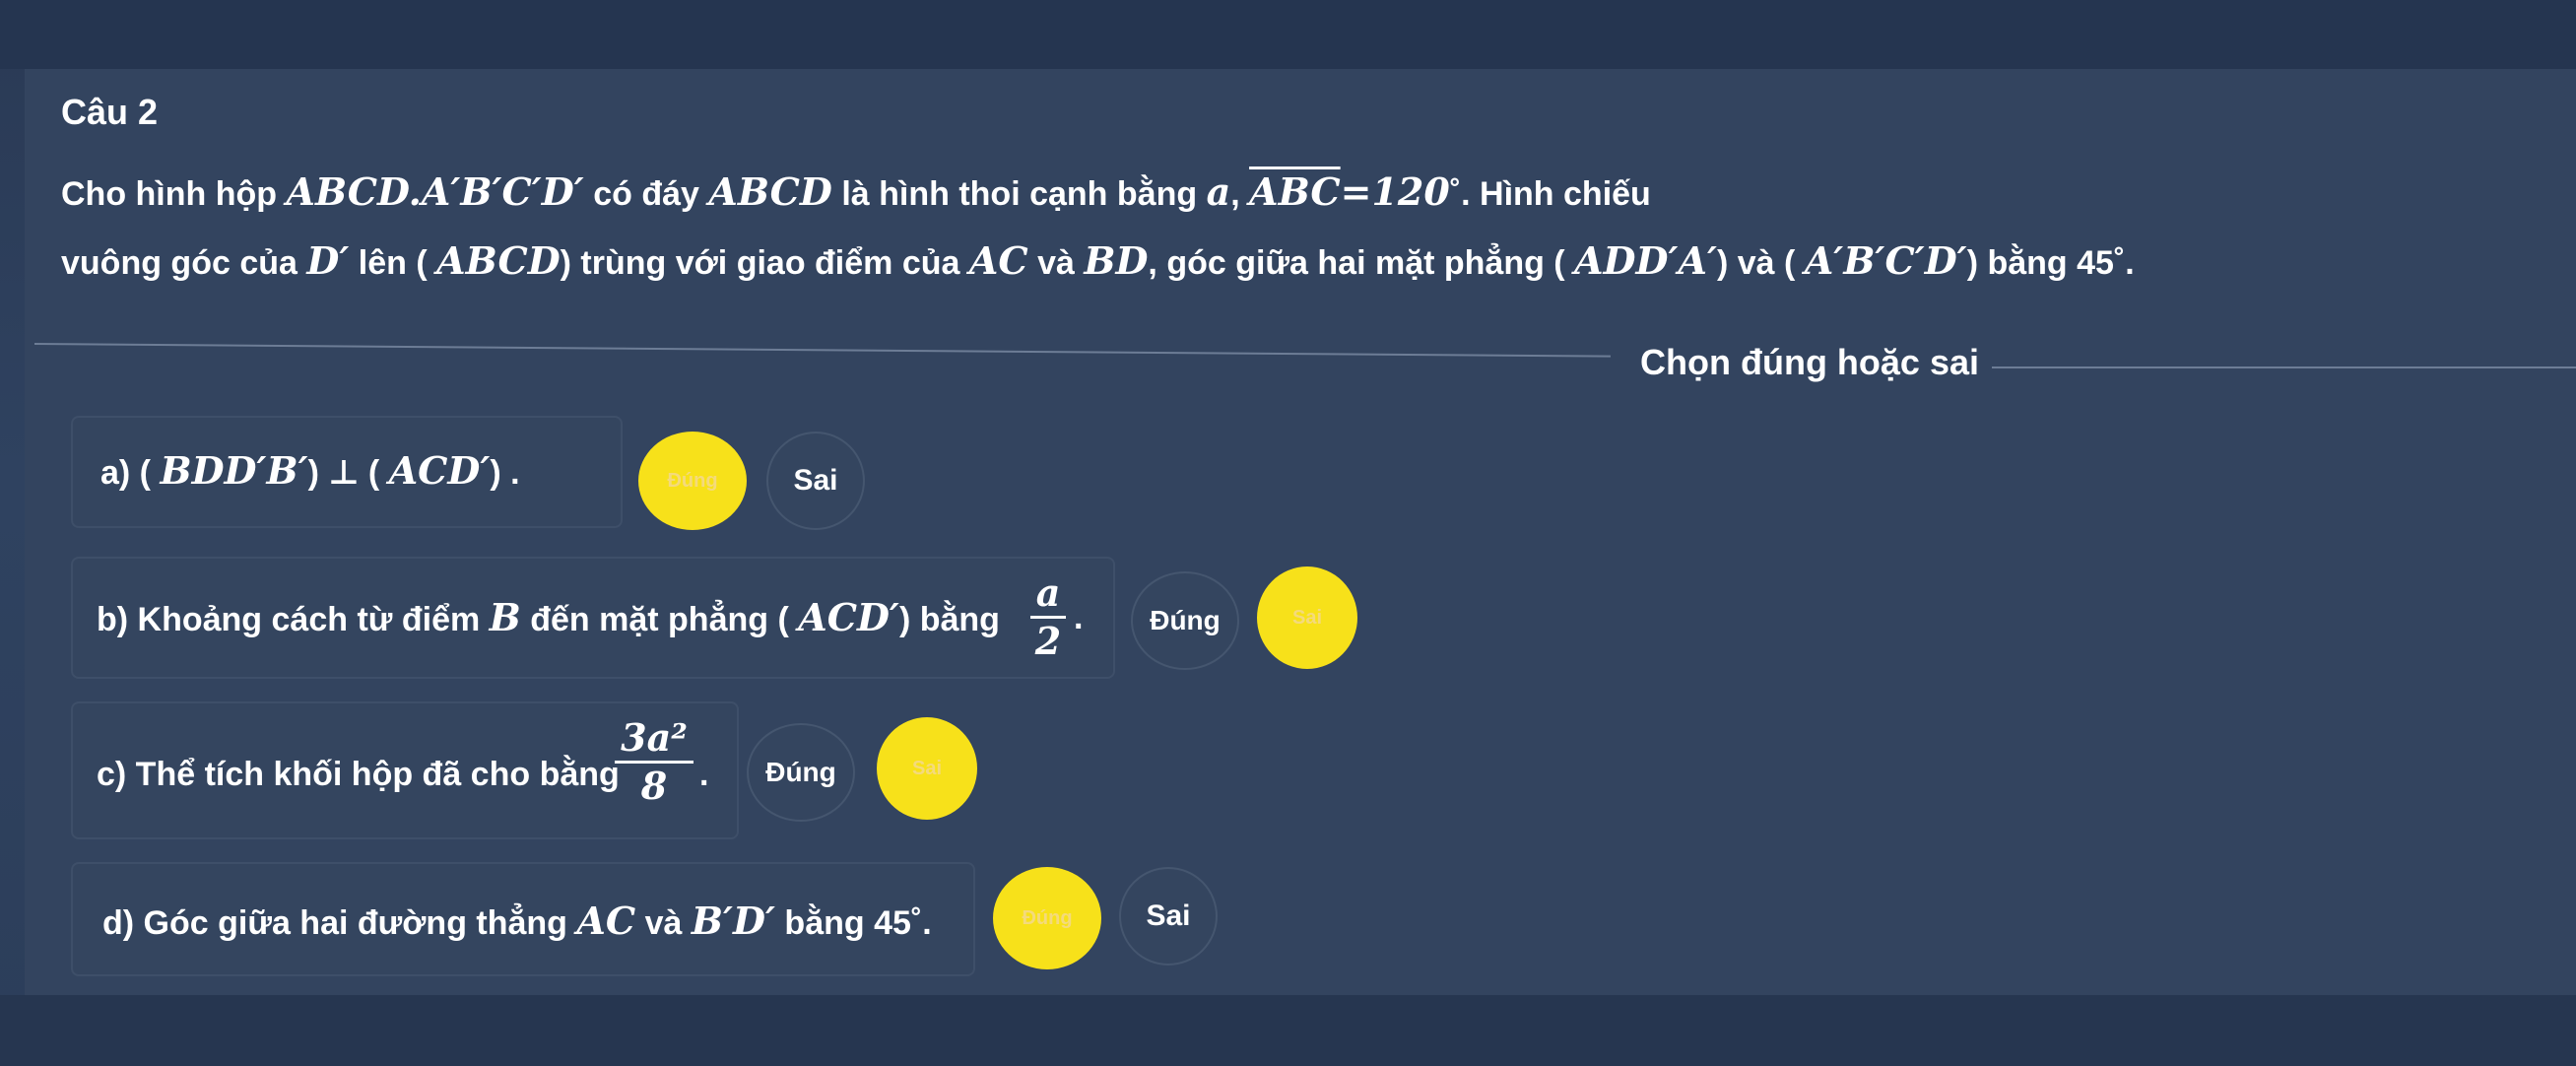 The image size is (2576, 1066). I want to click on statement-text: ) trùng với giao điểm của, so click(765, 263).